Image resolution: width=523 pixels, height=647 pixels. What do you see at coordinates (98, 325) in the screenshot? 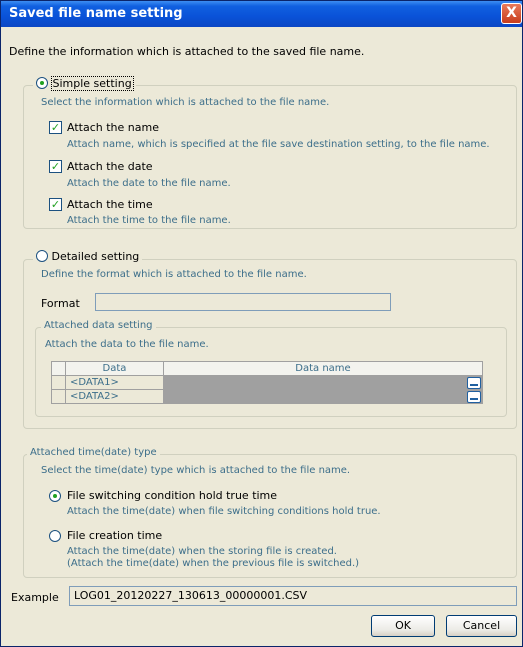
I see `attached-data-legend: Attached data setting` at bounding box center [98, 325].